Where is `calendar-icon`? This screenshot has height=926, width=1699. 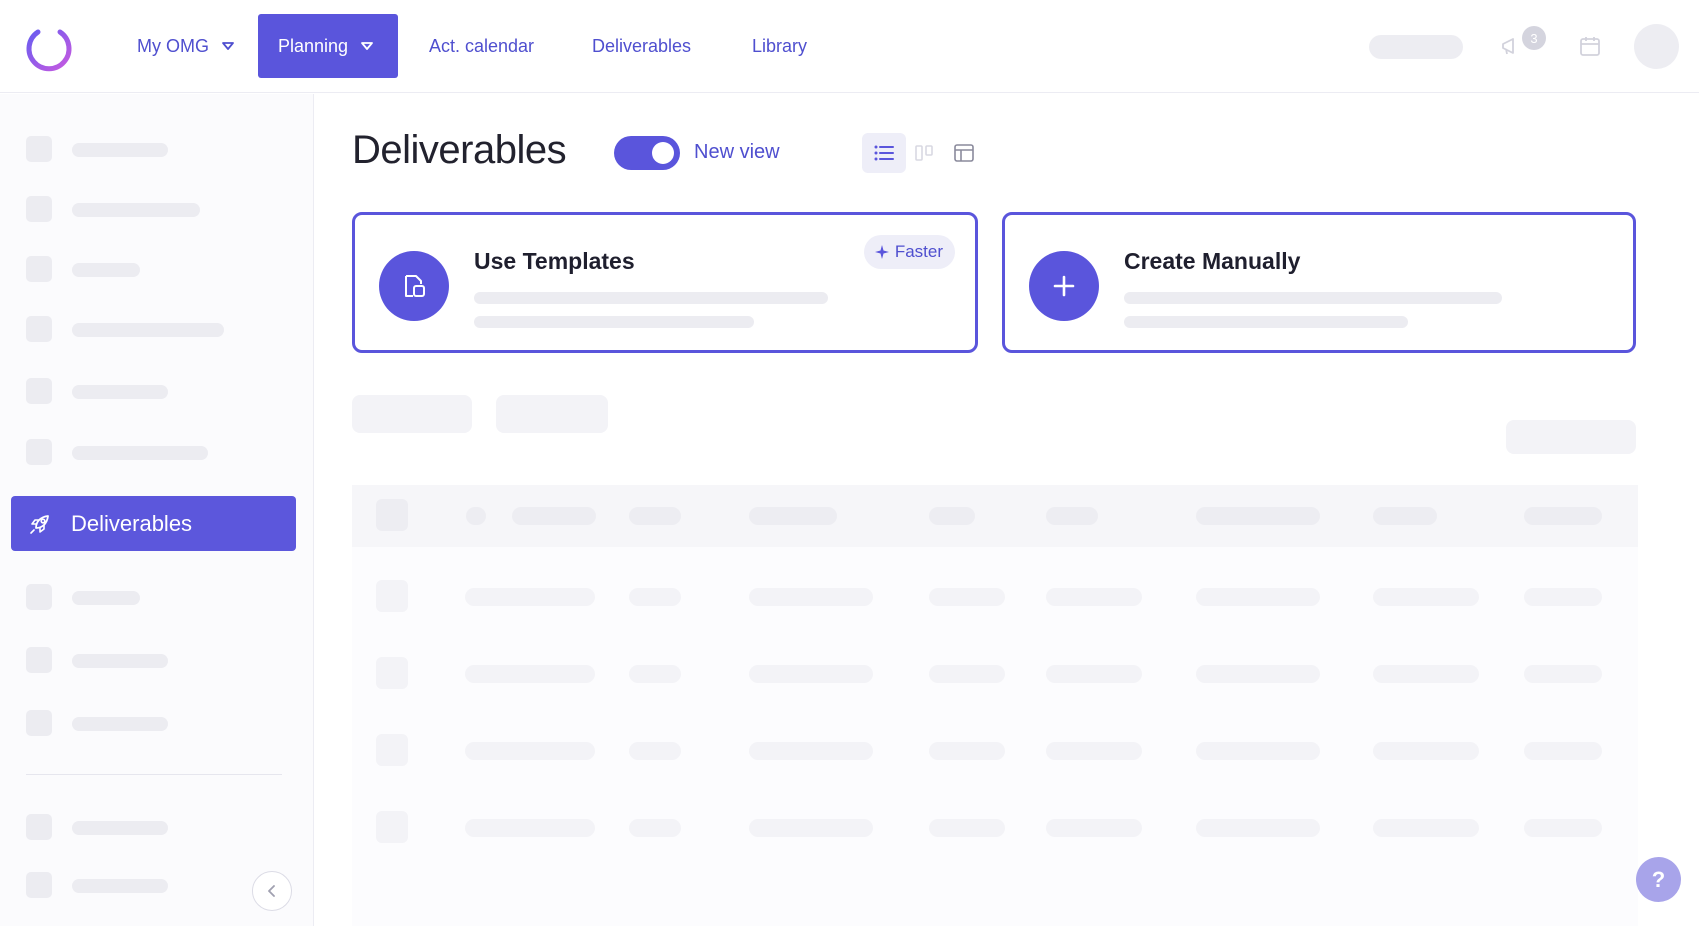
calendar-icon is located at coordinates (1590, 46).